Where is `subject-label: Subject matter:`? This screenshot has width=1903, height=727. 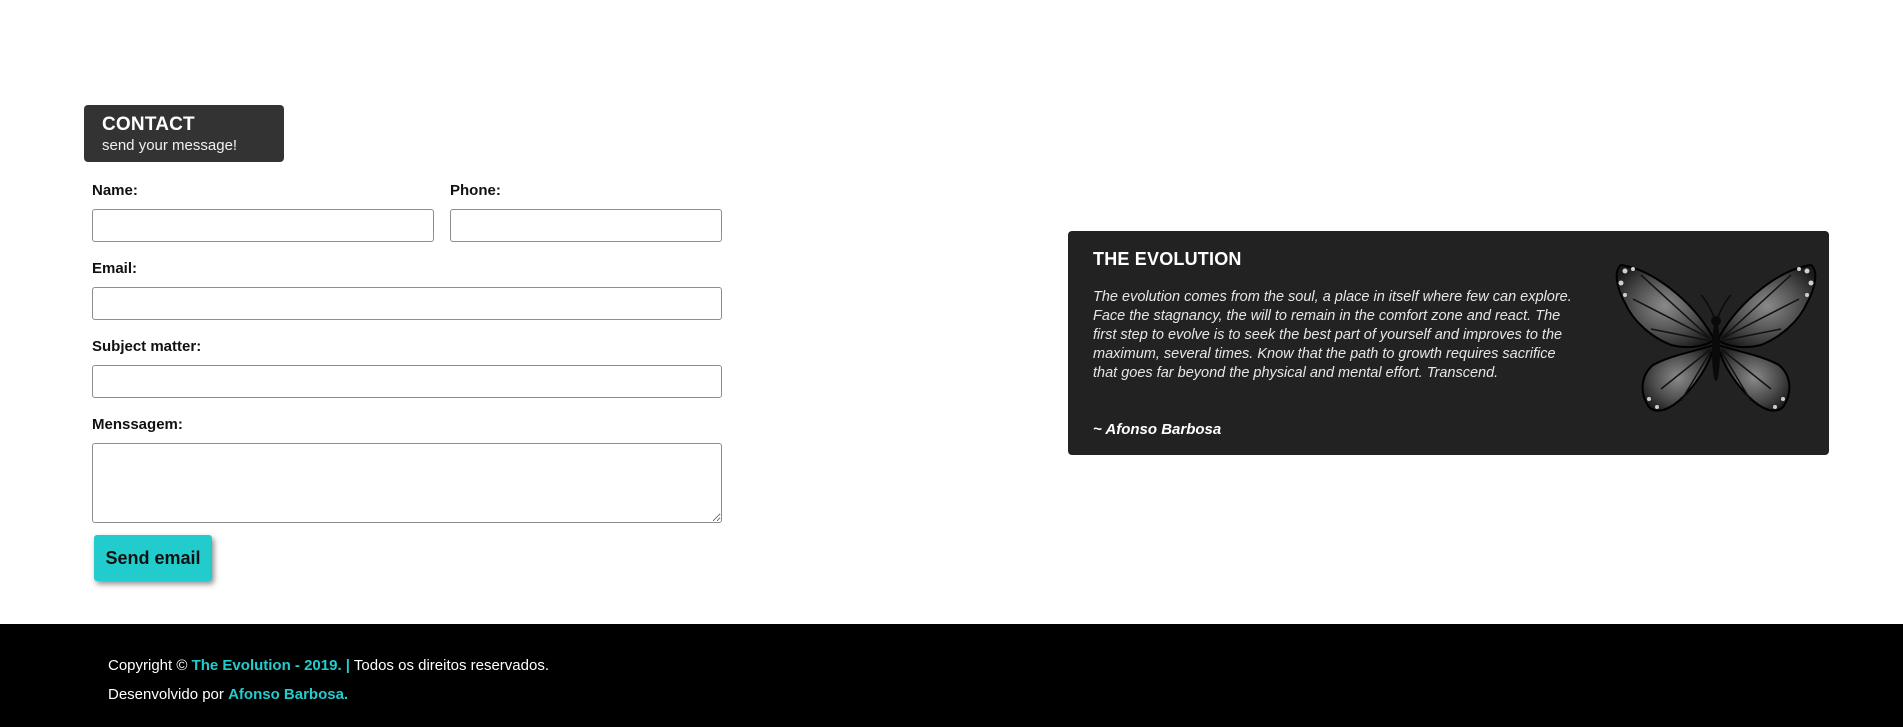
subject-label: Subject matter: is located at coordinates (147, 346).